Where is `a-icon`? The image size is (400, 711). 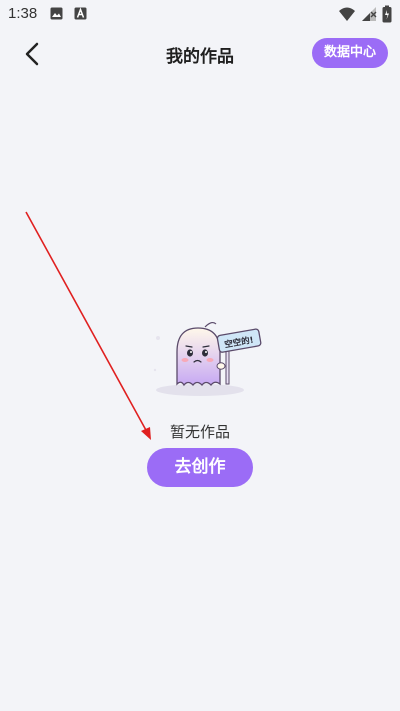
a-icon is located at coordinates (80, 13).